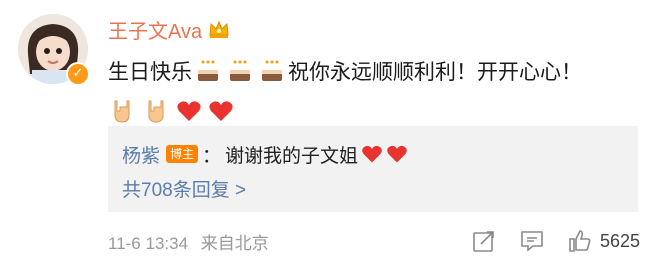  What do you see at coordinates (484, 241) in the screenshot?
I see `share-icon` at bounding box center [484, 241].